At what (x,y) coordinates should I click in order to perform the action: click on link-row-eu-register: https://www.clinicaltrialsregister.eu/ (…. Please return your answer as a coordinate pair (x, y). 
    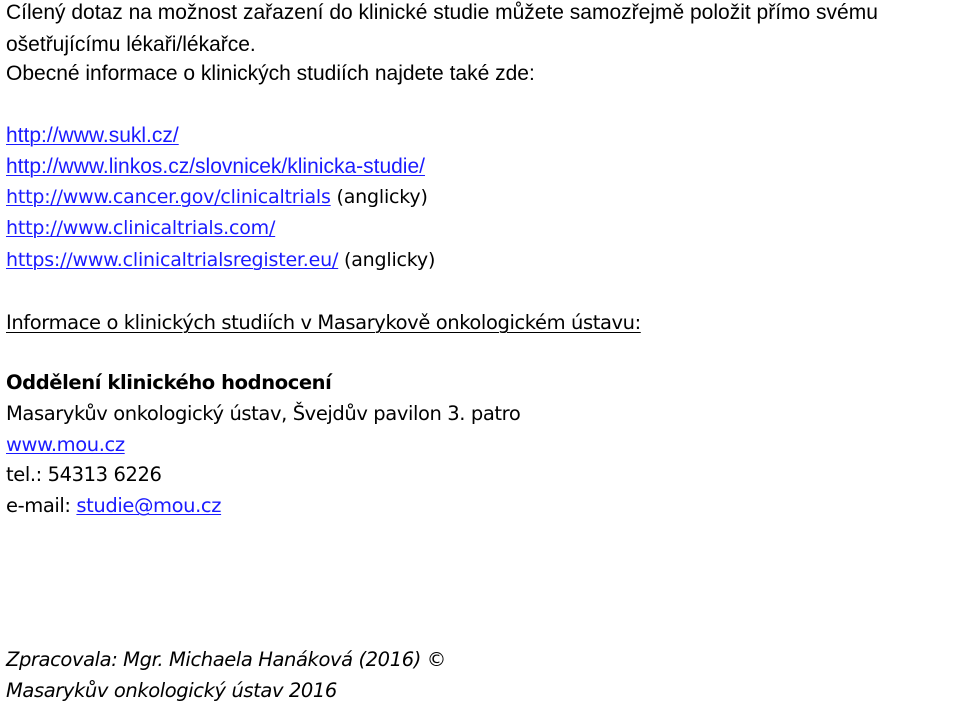
    Looking at the image, I should click on (220, 260).